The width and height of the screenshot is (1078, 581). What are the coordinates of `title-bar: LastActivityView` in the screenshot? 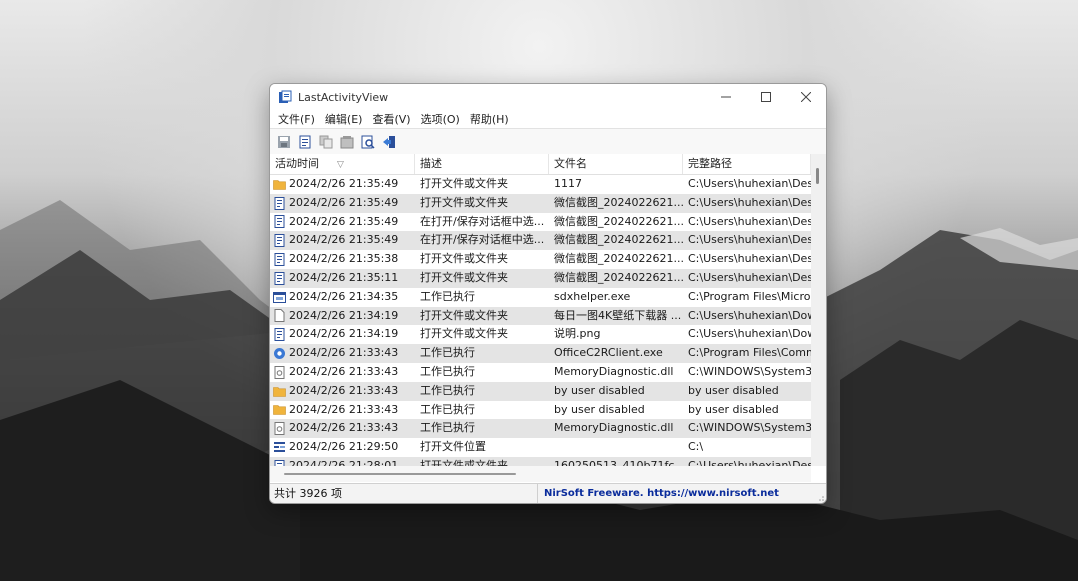 It's located at (548, 97).